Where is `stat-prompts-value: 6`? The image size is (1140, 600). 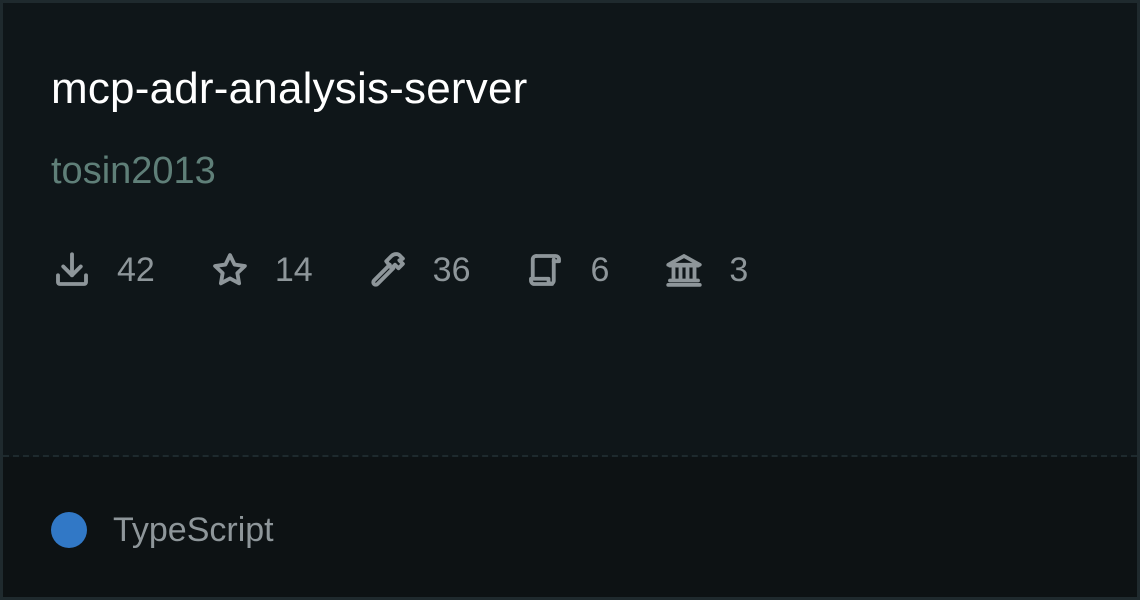 stat-prompts-value: 6 is located at coordinates (600, 270).